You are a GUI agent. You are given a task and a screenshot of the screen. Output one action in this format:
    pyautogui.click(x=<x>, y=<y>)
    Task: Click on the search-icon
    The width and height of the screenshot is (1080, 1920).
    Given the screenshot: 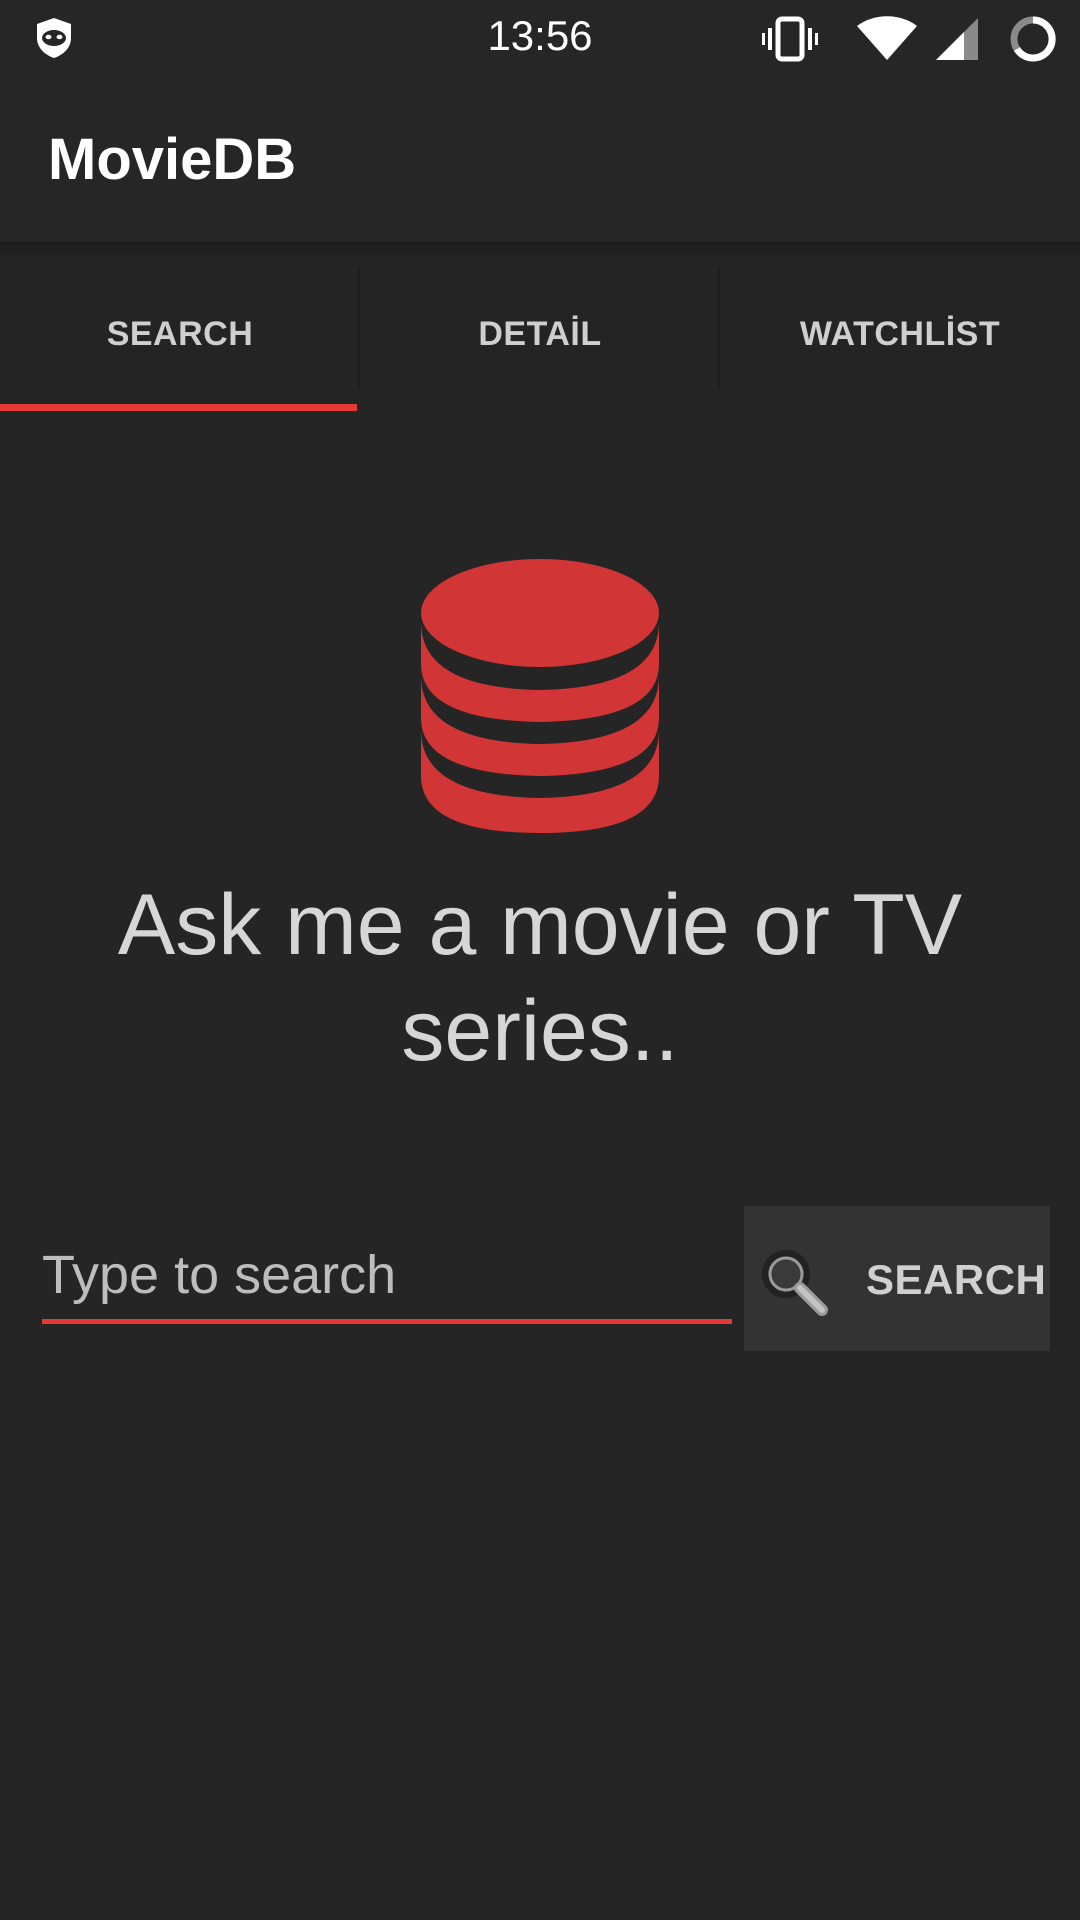 What is the action you would take?
    pyautogui.click(x=795, y=1283)
    